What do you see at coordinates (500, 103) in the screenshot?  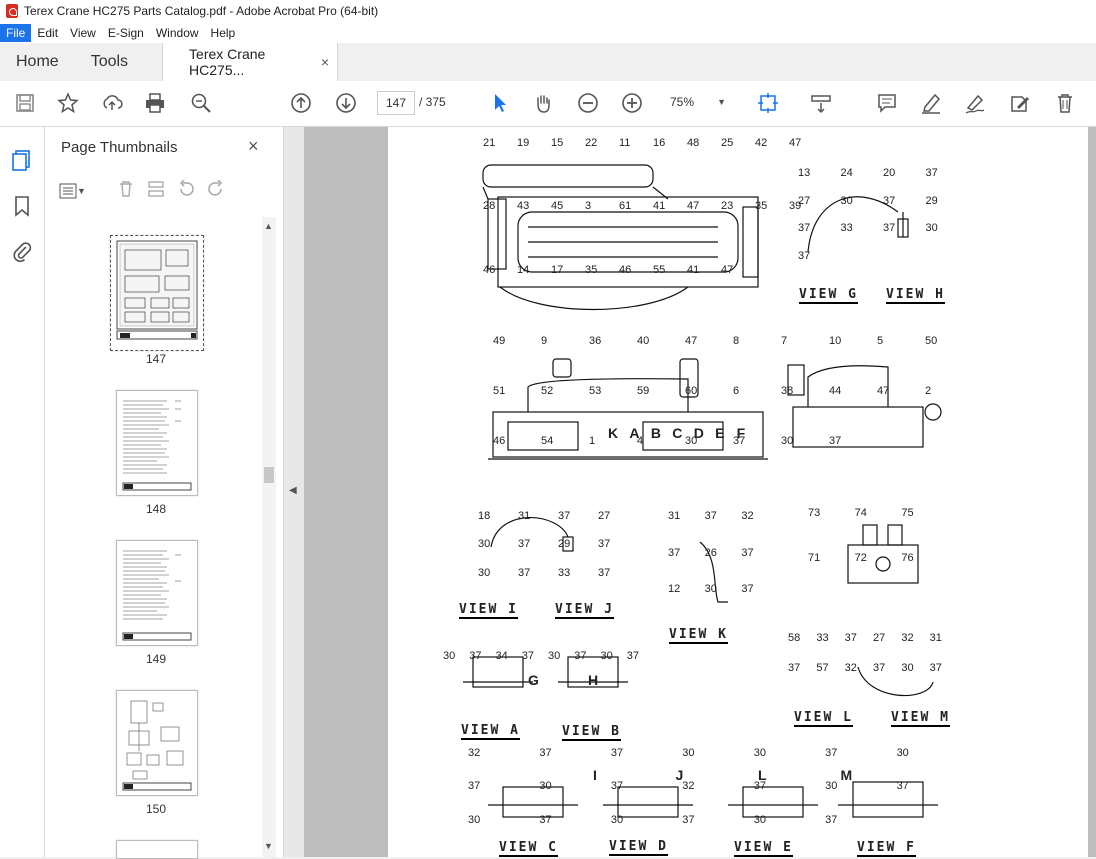 I see `select-arrow-icon` at bounding box center [500, 103].